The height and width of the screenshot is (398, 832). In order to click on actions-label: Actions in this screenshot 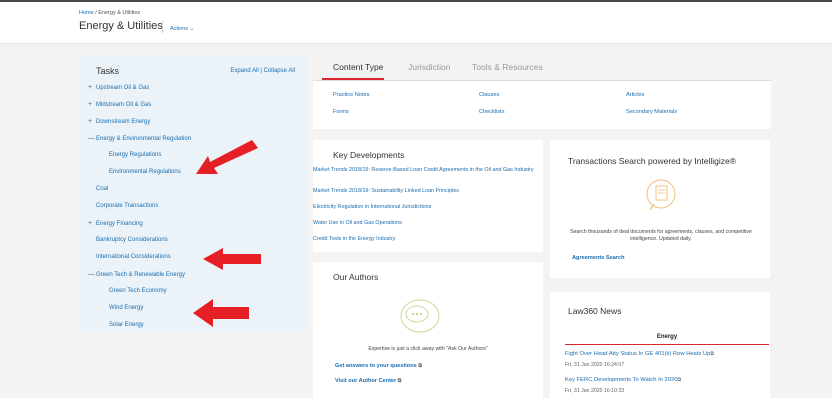, I will do `click(179, 29)`.